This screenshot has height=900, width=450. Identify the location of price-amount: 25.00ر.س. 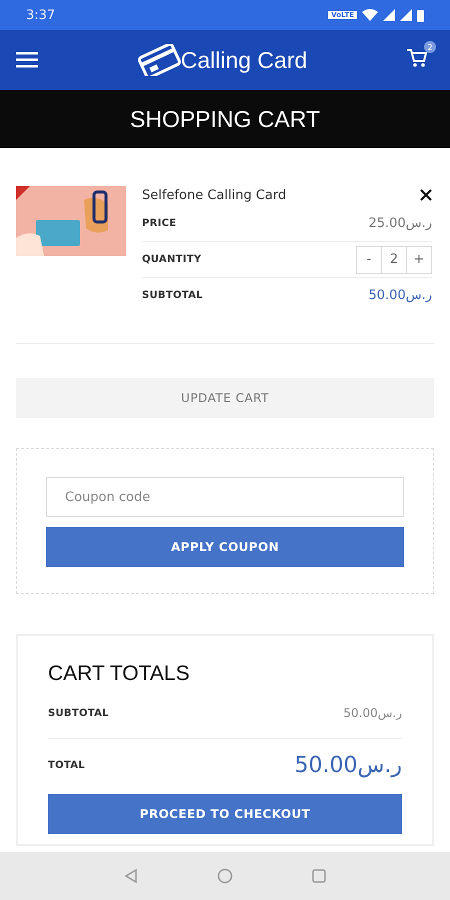
(400, 223).